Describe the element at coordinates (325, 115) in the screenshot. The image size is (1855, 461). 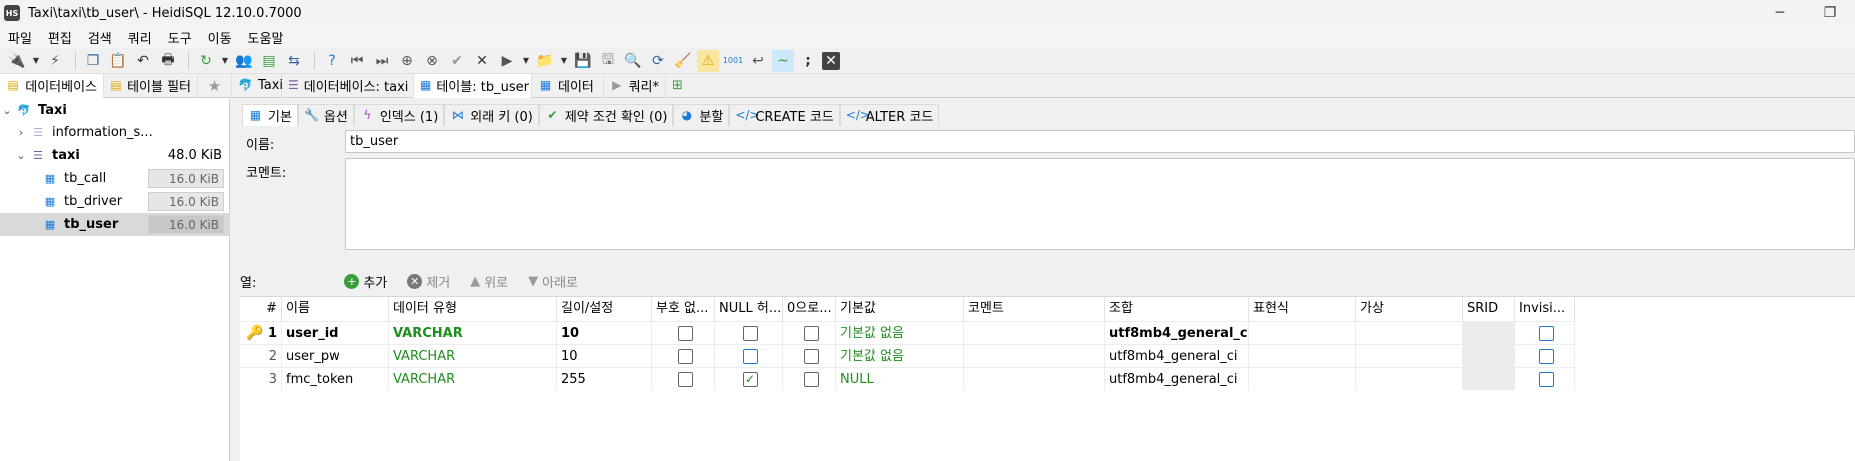
I see `tab-options: 🔧 옵션` at that location.